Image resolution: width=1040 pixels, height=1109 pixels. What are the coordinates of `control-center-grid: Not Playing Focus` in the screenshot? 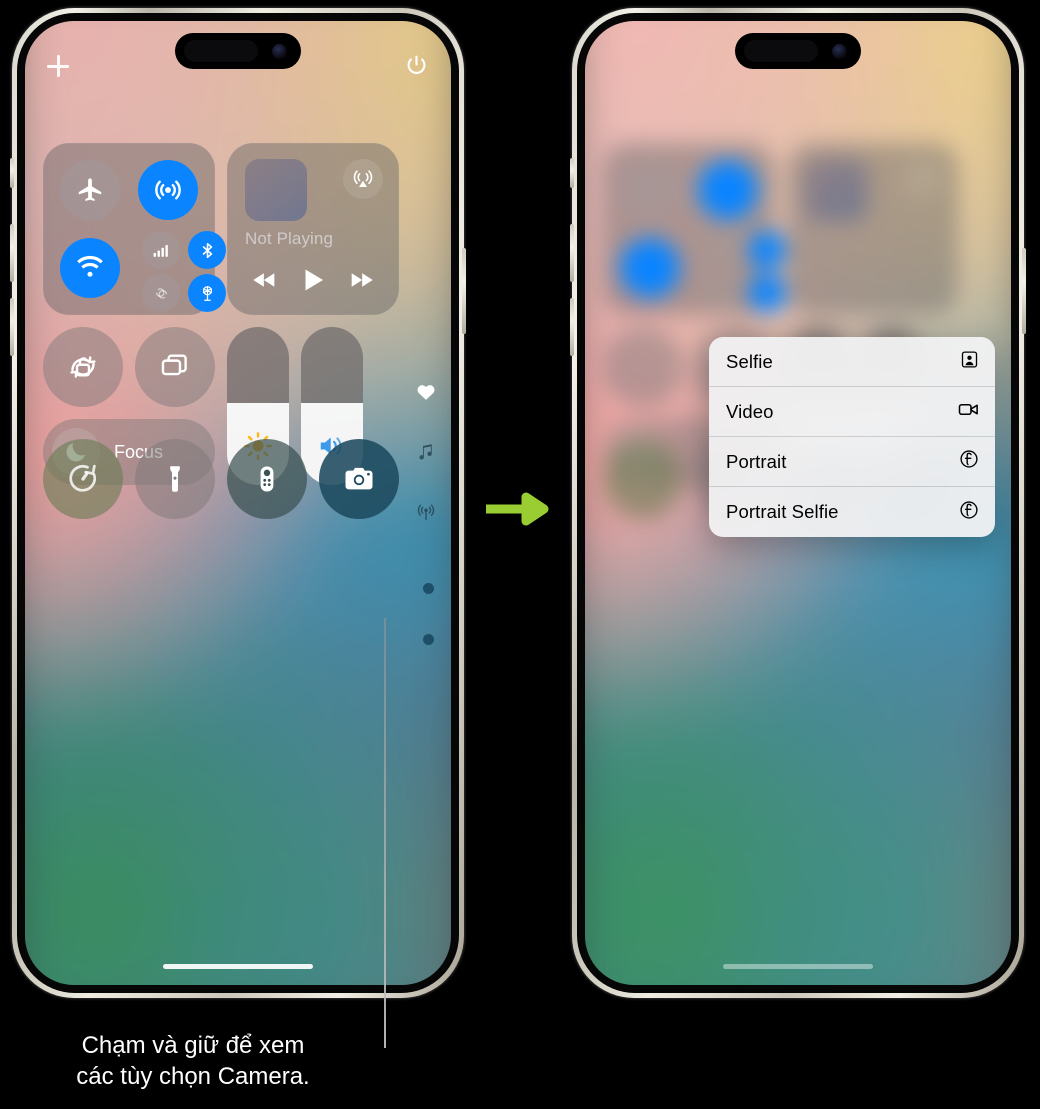 It's located at (238, 314).